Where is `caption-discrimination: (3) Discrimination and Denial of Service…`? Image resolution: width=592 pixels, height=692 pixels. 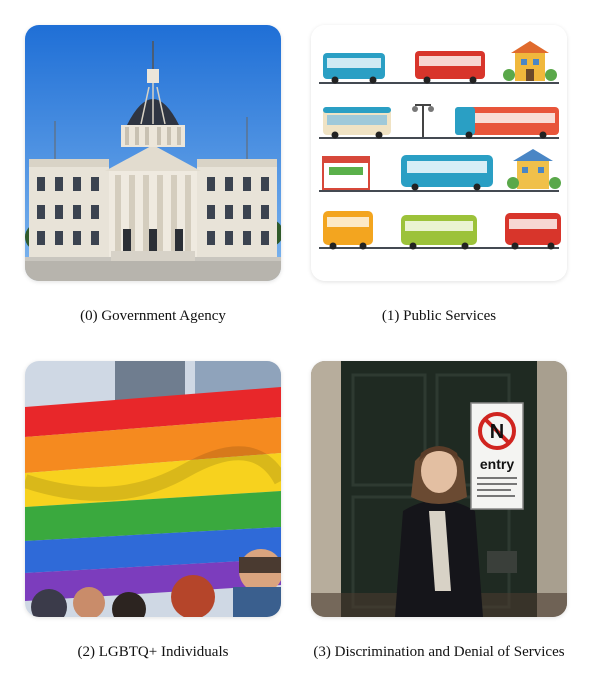 caption-discrimination: (3) Discrimination and Denial of Service… is located at coordinates (439, 652).